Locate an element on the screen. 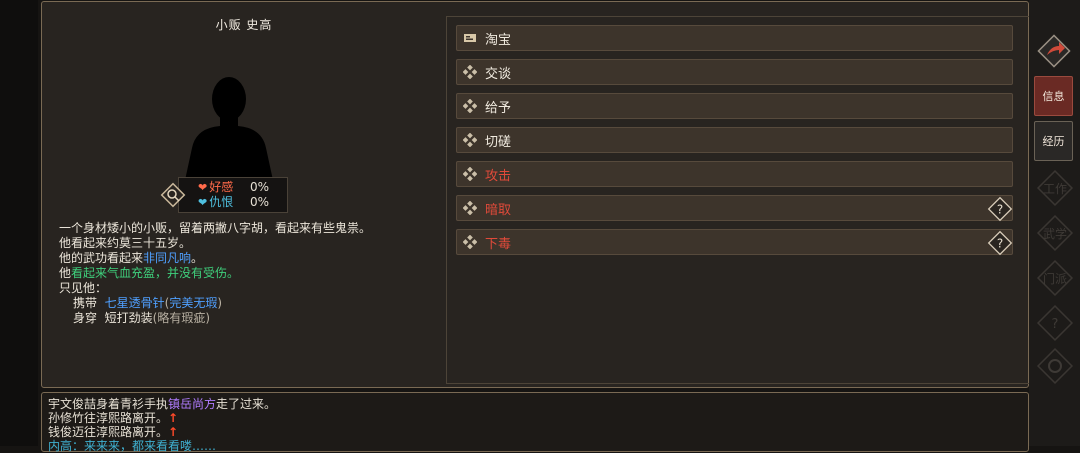 This screenshot has width=1080, height=453. work-label: 工作 is located at coordinates (1055, 189).